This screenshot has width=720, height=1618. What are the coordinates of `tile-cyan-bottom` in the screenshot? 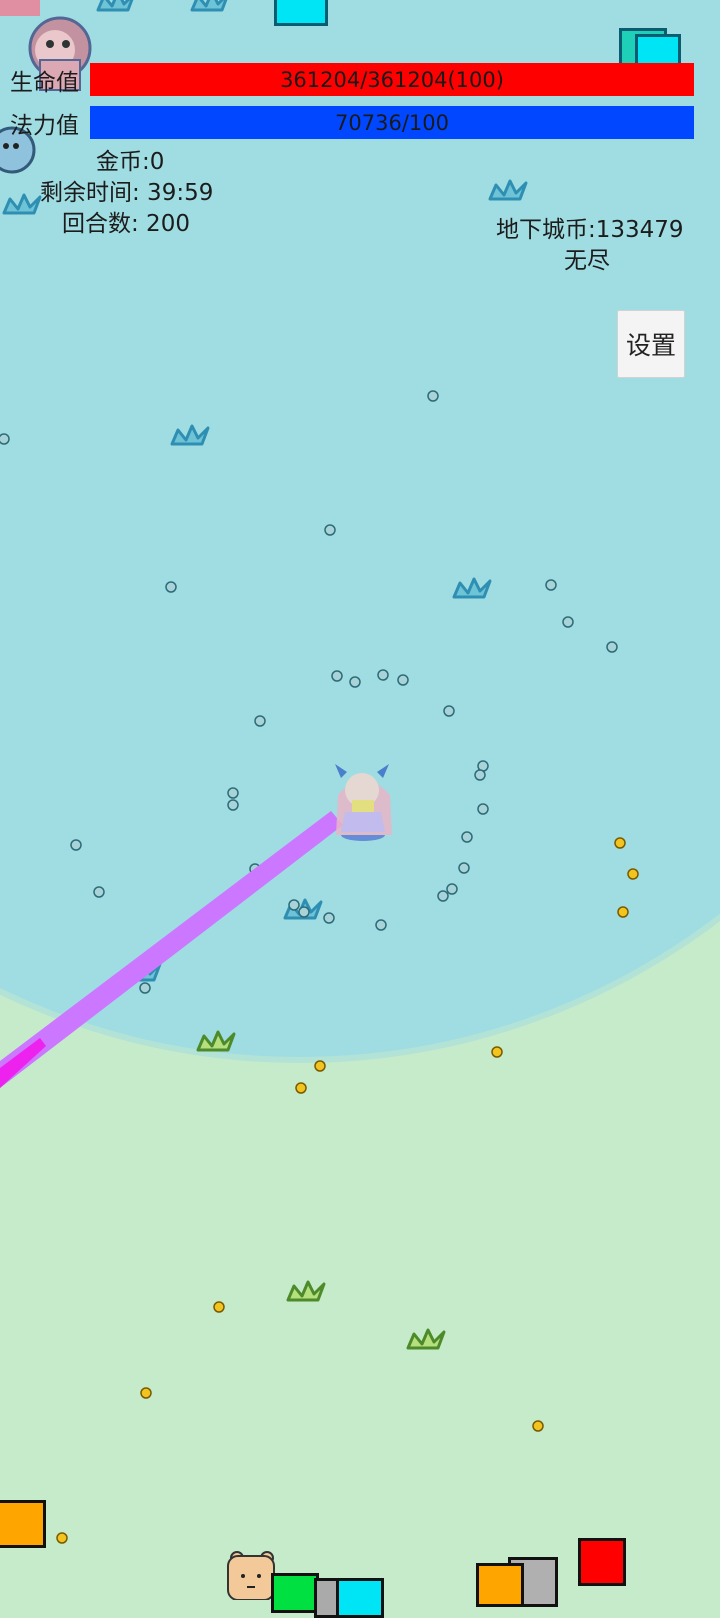 It's located at (360, 1598).